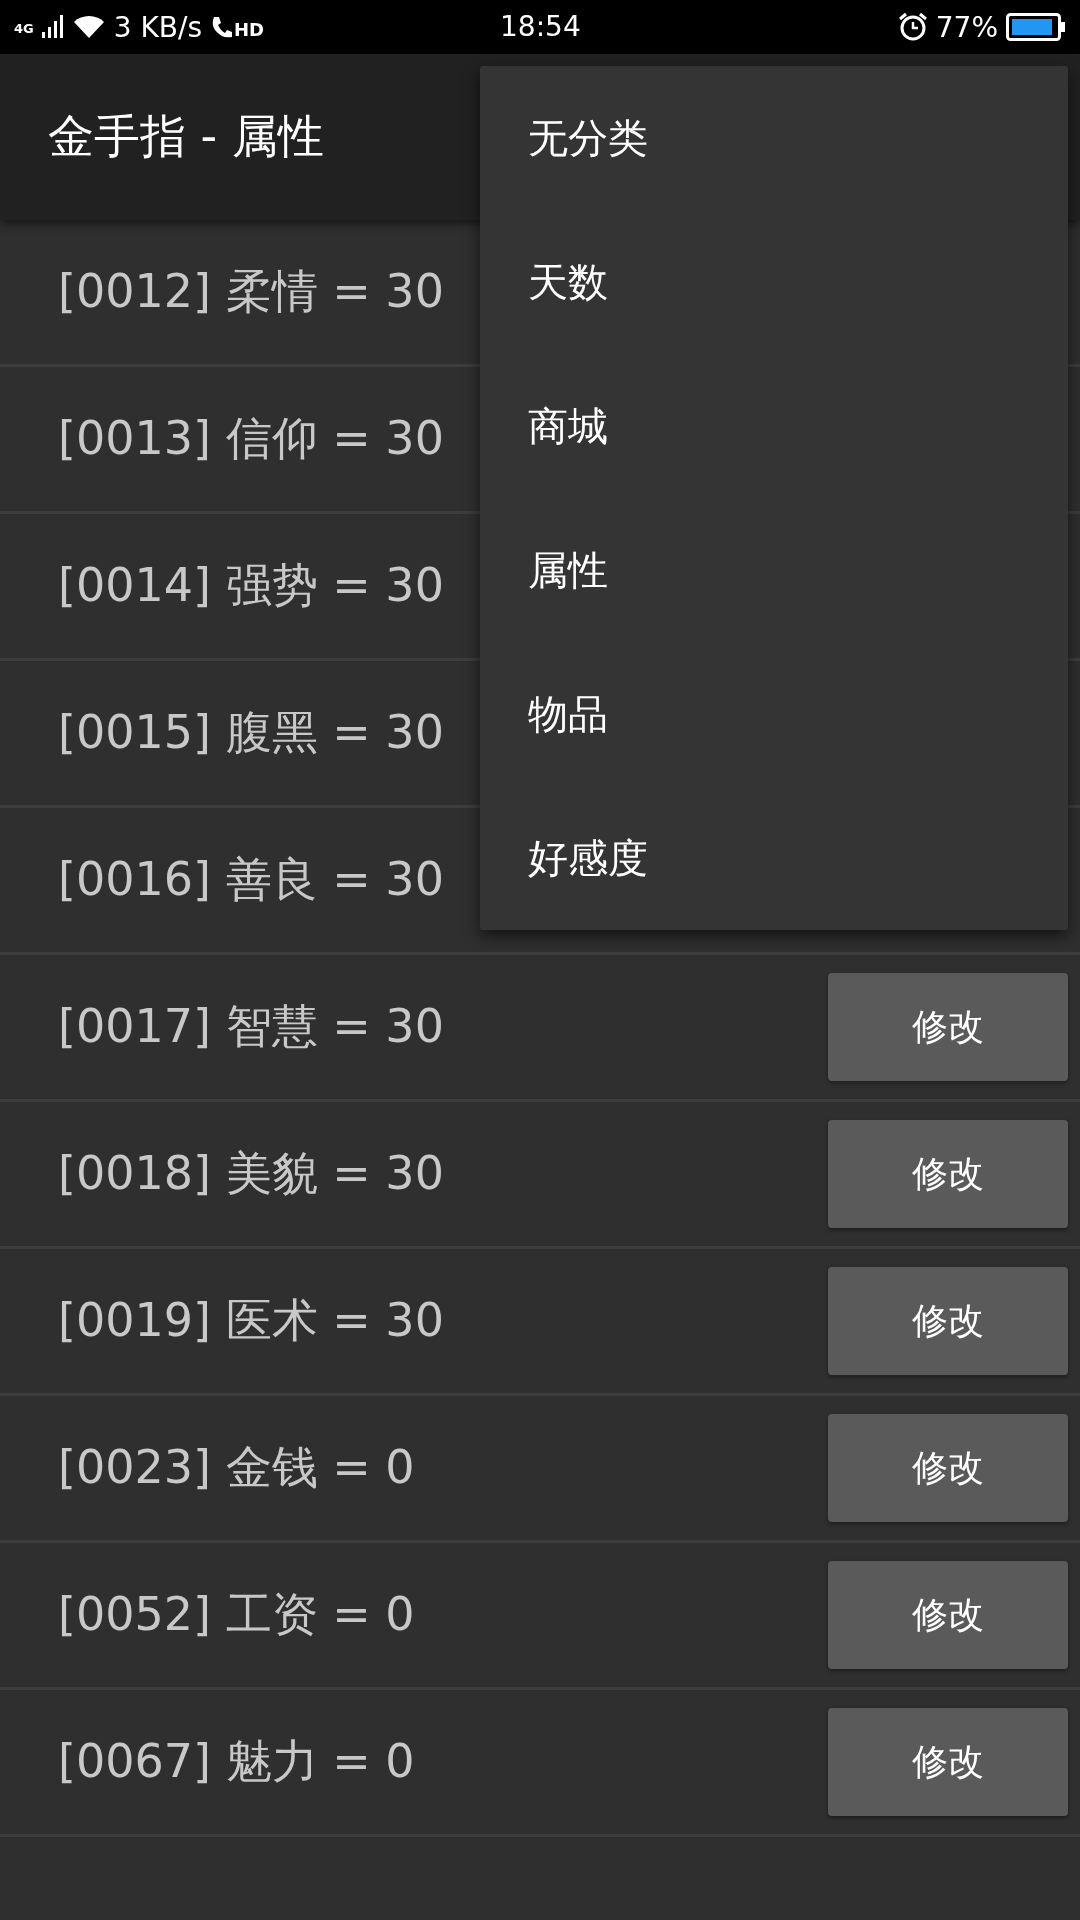 This screenshot has width=1080, height=1920. I want to click on attribute-label: [0015] 腹黑 = 30, so click(251, 732).